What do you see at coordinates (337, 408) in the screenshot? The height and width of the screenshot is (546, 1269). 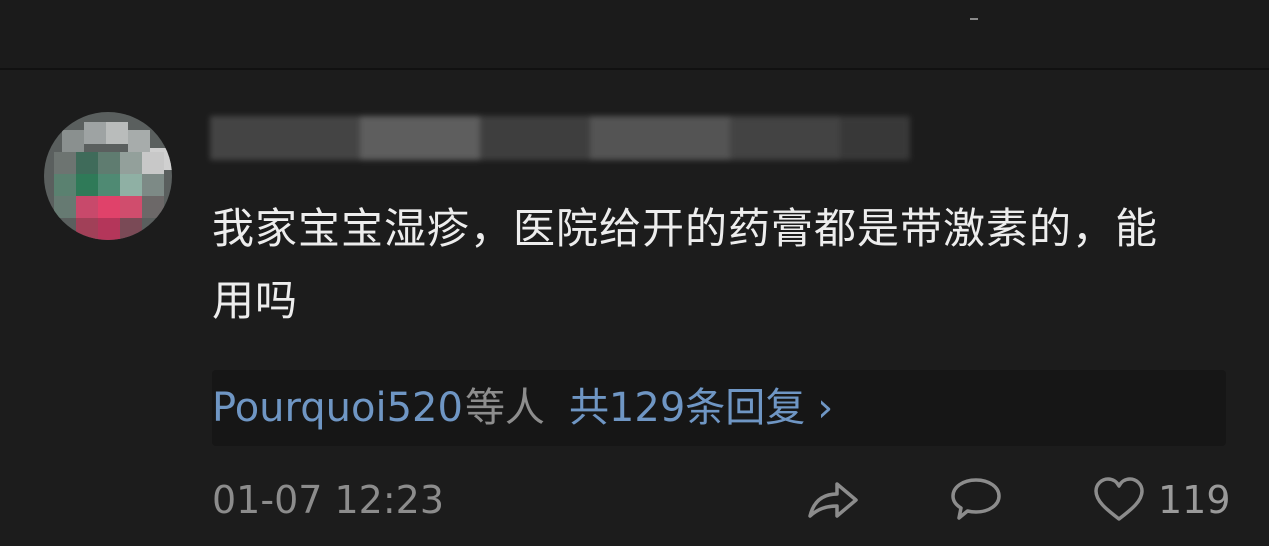 I see `reply-username-link: Pourquoi520` at bounding box center [337, 408].